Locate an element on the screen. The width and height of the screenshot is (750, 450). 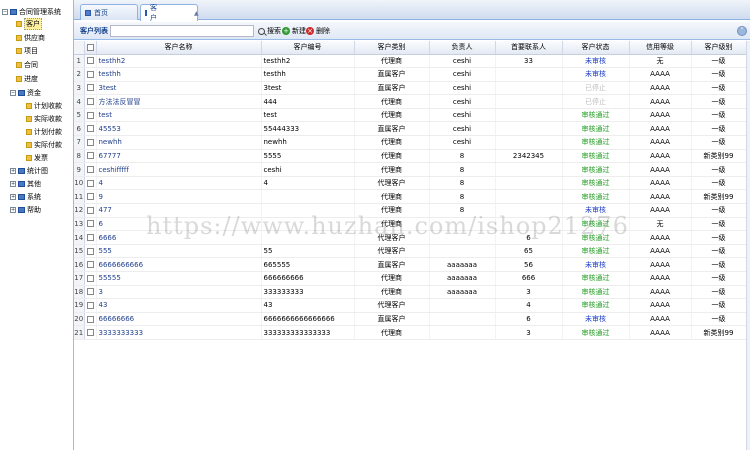
cell-customer-name: newhh is located at coordinates (179, 142).